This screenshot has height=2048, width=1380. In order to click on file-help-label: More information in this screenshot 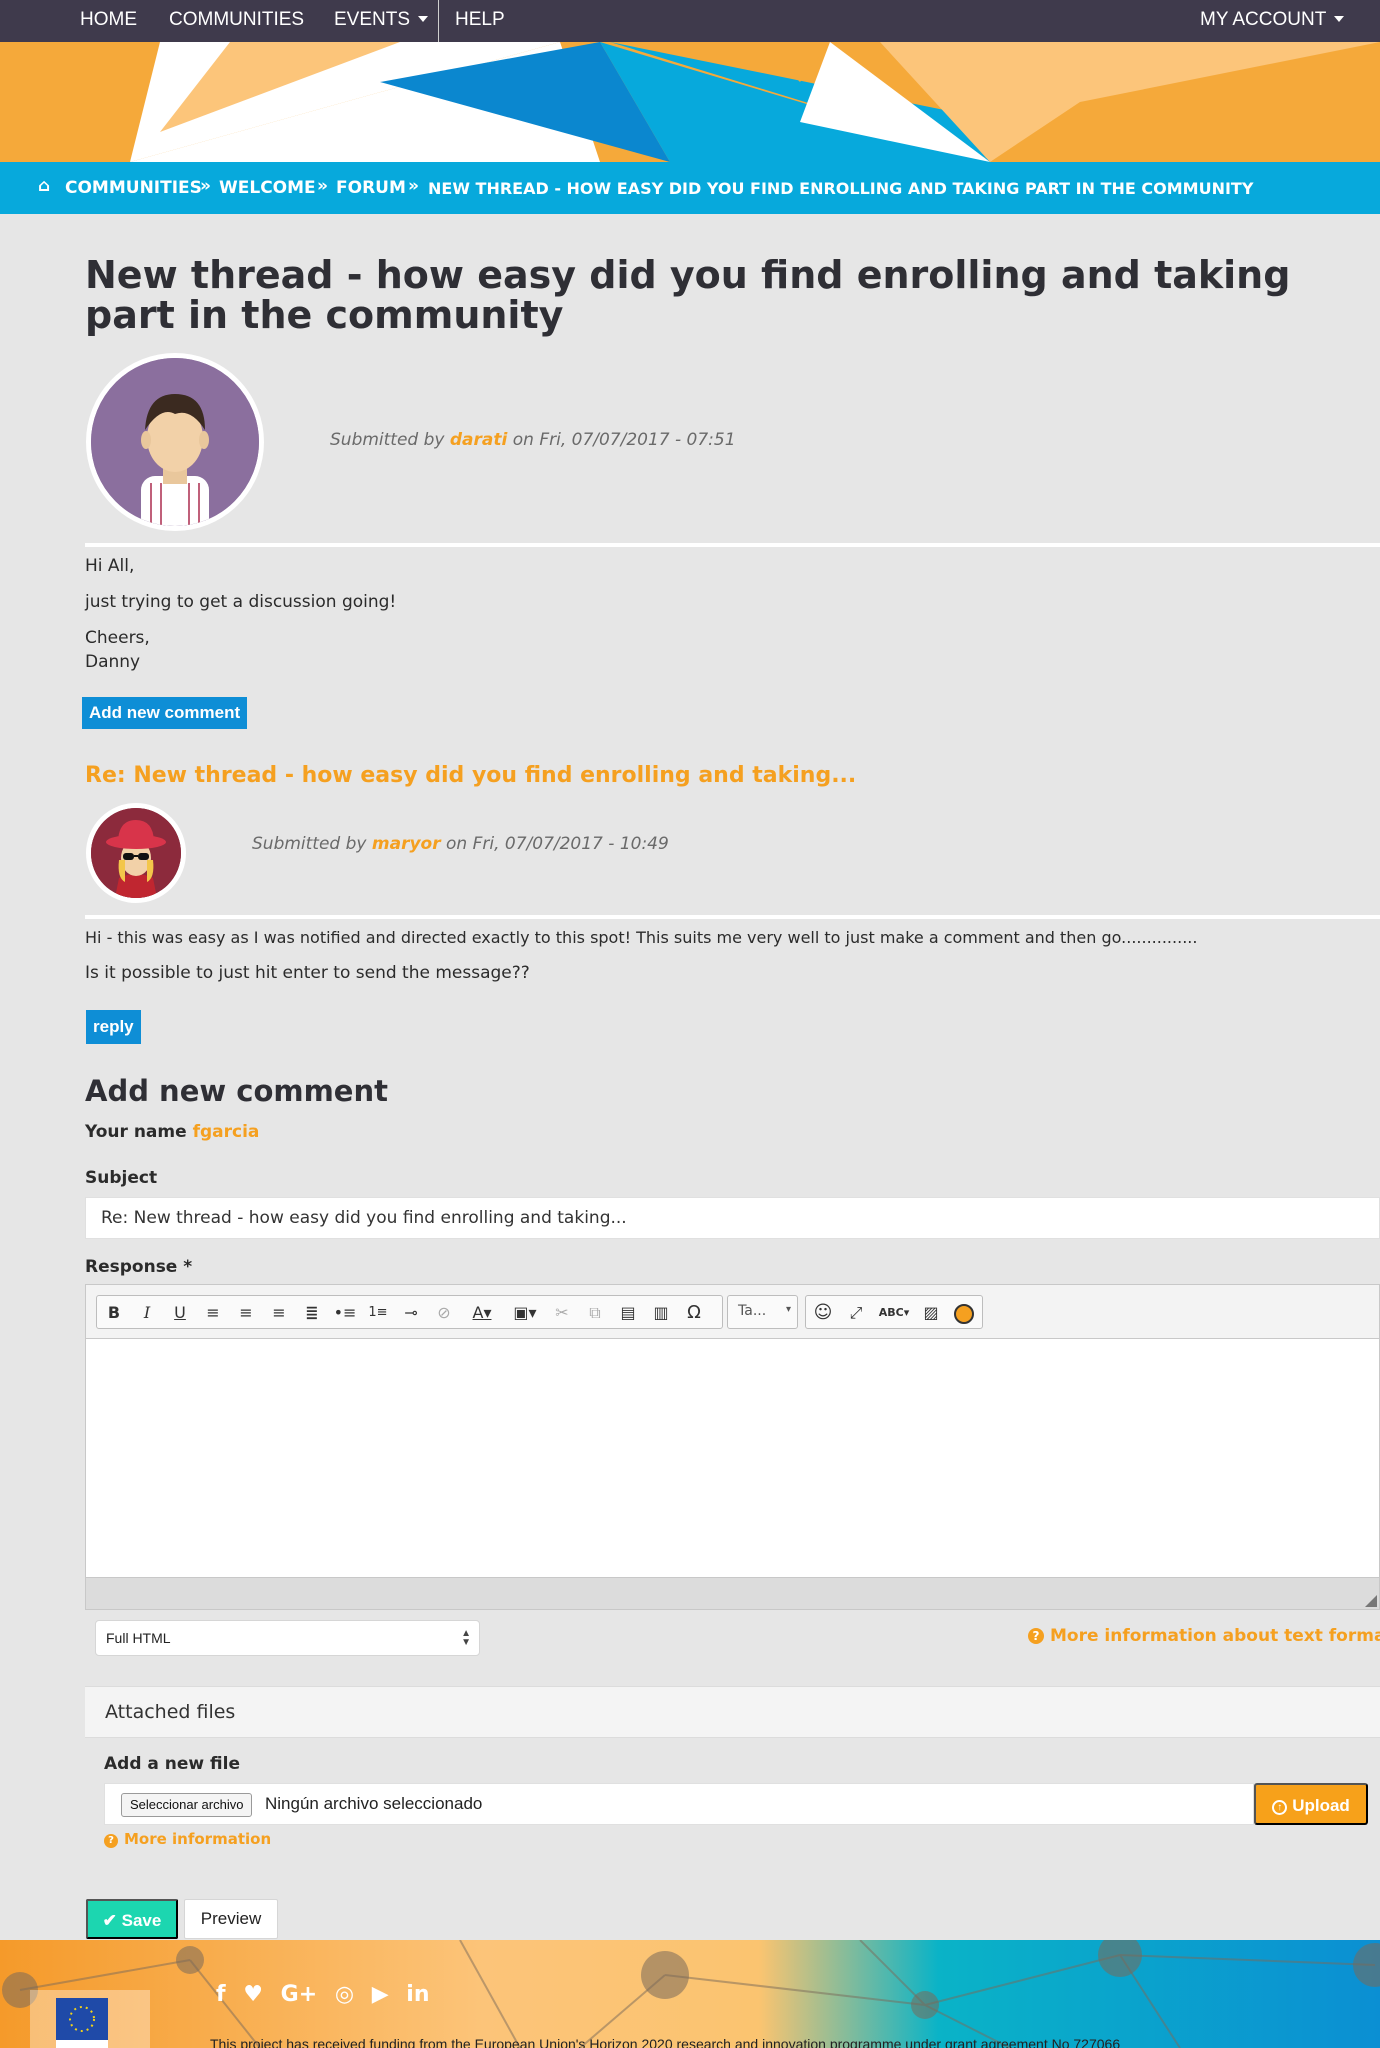, I will do `click(198, 1839)`.